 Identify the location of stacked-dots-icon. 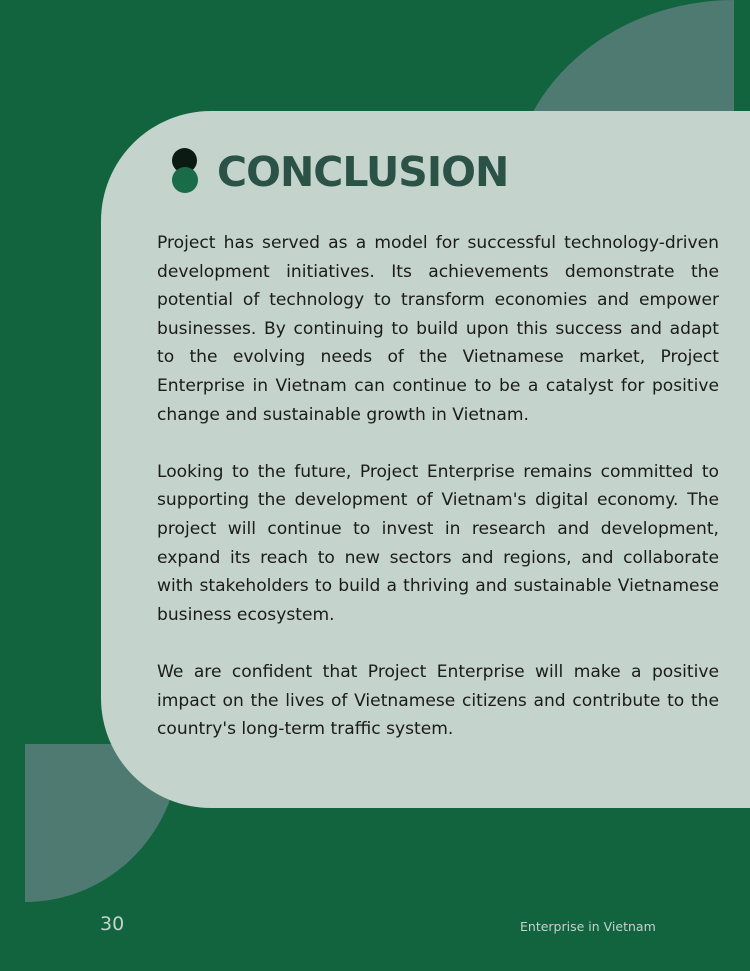
(185, 171).